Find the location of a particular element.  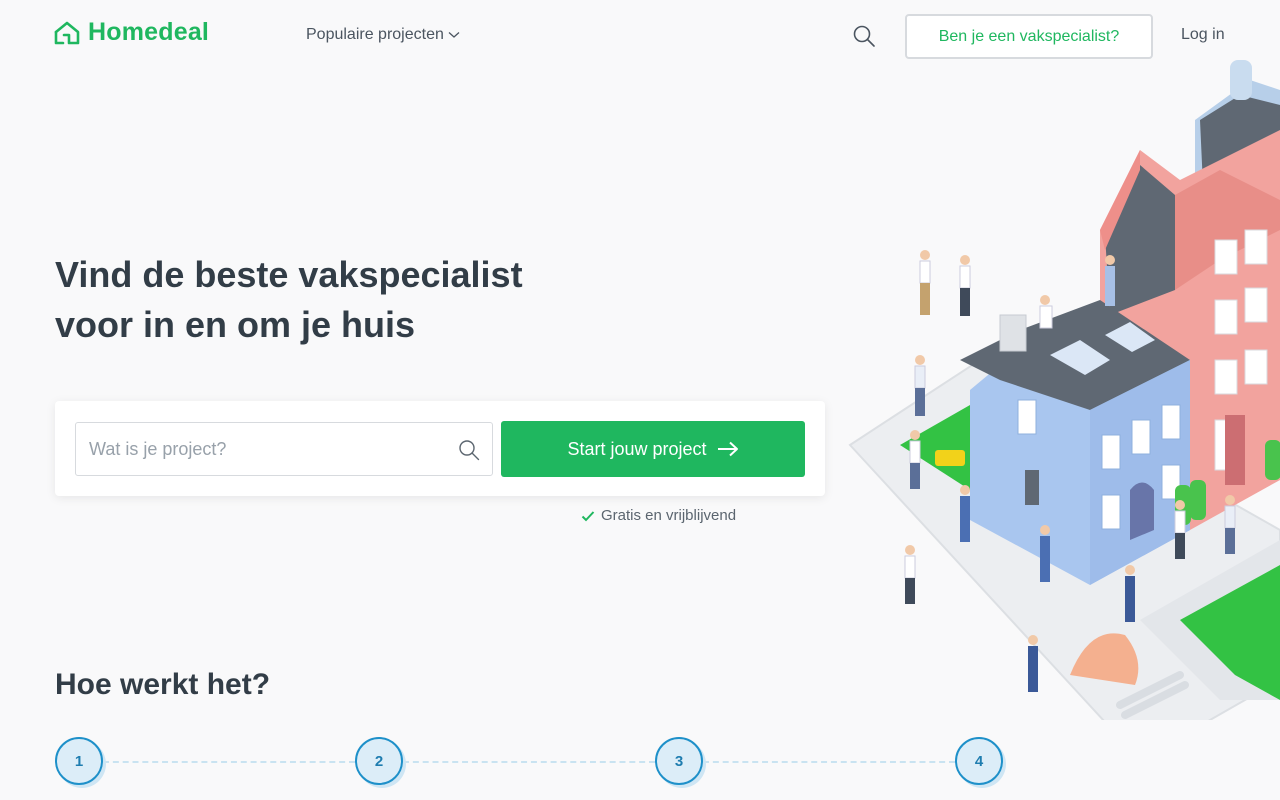

arrow-right-icon is located at coordinates (727, 449).